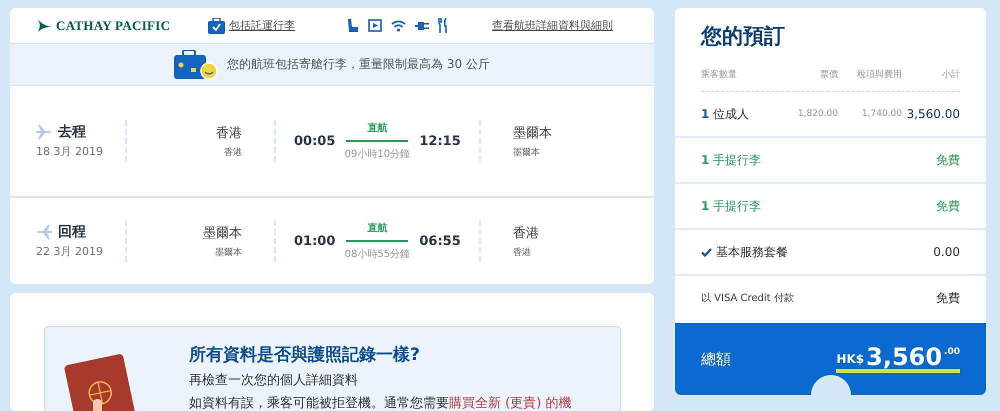  What do you see at coordinates (443, 25) in the screenshot?
I see `cutlery-icon` at bounding box center [443, 25].